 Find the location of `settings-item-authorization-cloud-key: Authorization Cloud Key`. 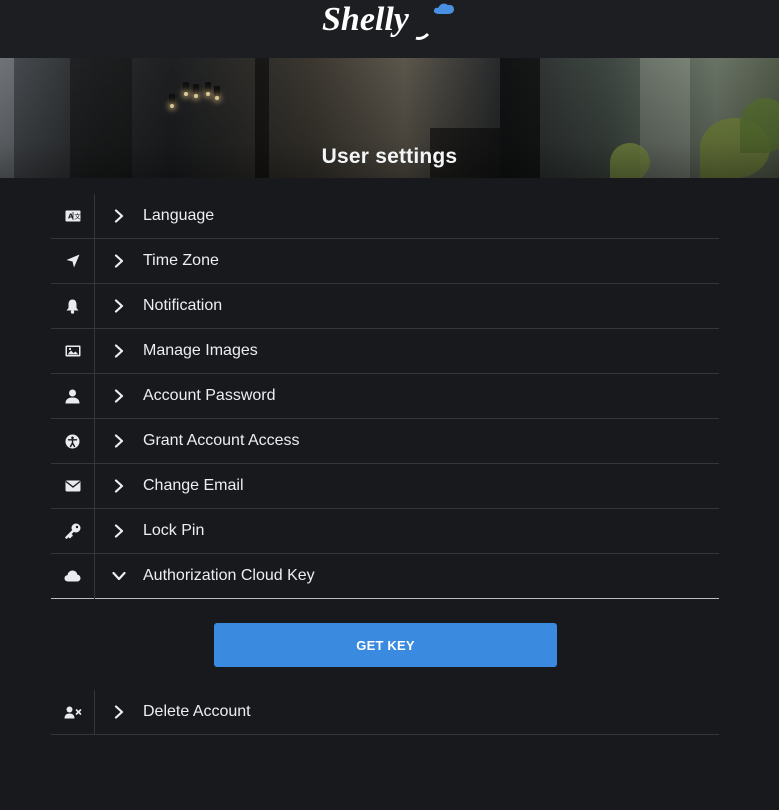

settings-item-authorization-cloud-key: Authorization Cloud Key is located at coordinates (385, 576).